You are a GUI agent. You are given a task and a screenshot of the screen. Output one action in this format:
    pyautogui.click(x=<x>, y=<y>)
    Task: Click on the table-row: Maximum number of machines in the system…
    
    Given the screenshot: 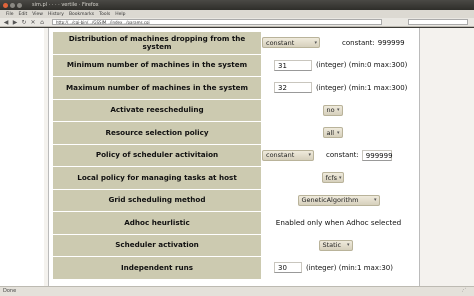 What is the action you would take?
    pyautogui.click(x=234, y=88)
    